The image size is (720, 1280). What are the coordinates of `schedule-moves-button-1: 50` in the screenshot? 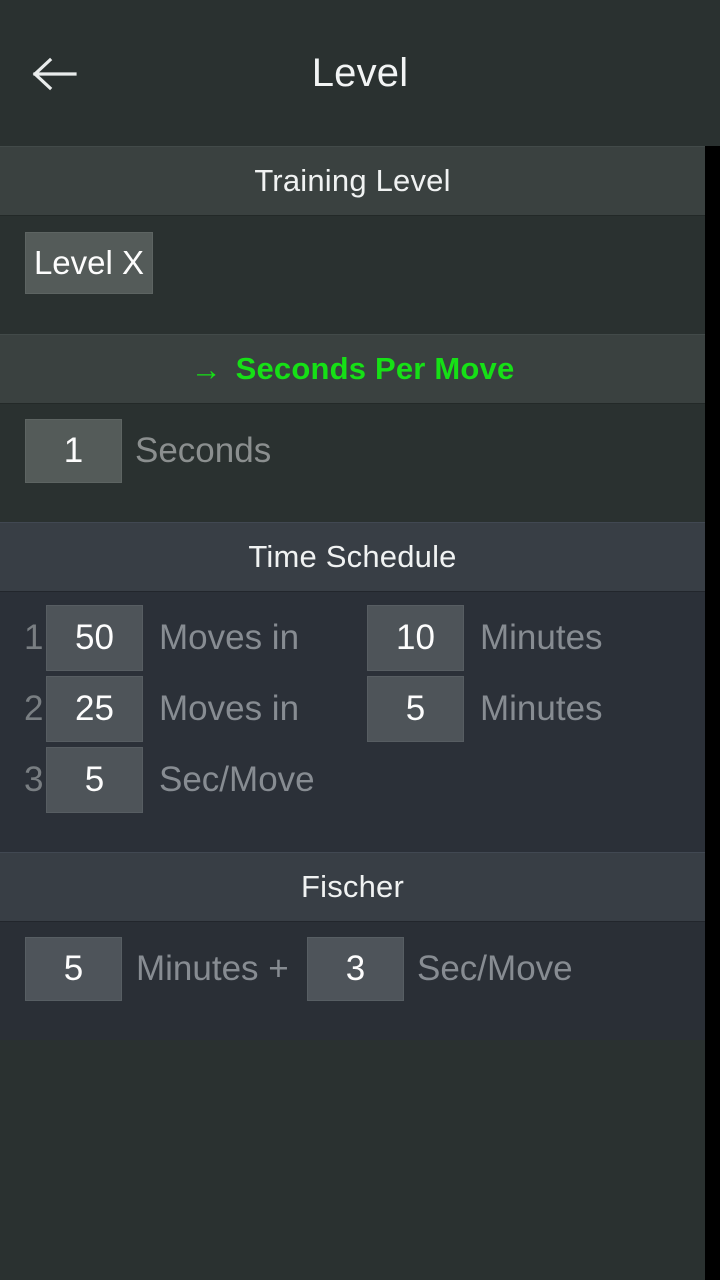 It's located at (94, 637).